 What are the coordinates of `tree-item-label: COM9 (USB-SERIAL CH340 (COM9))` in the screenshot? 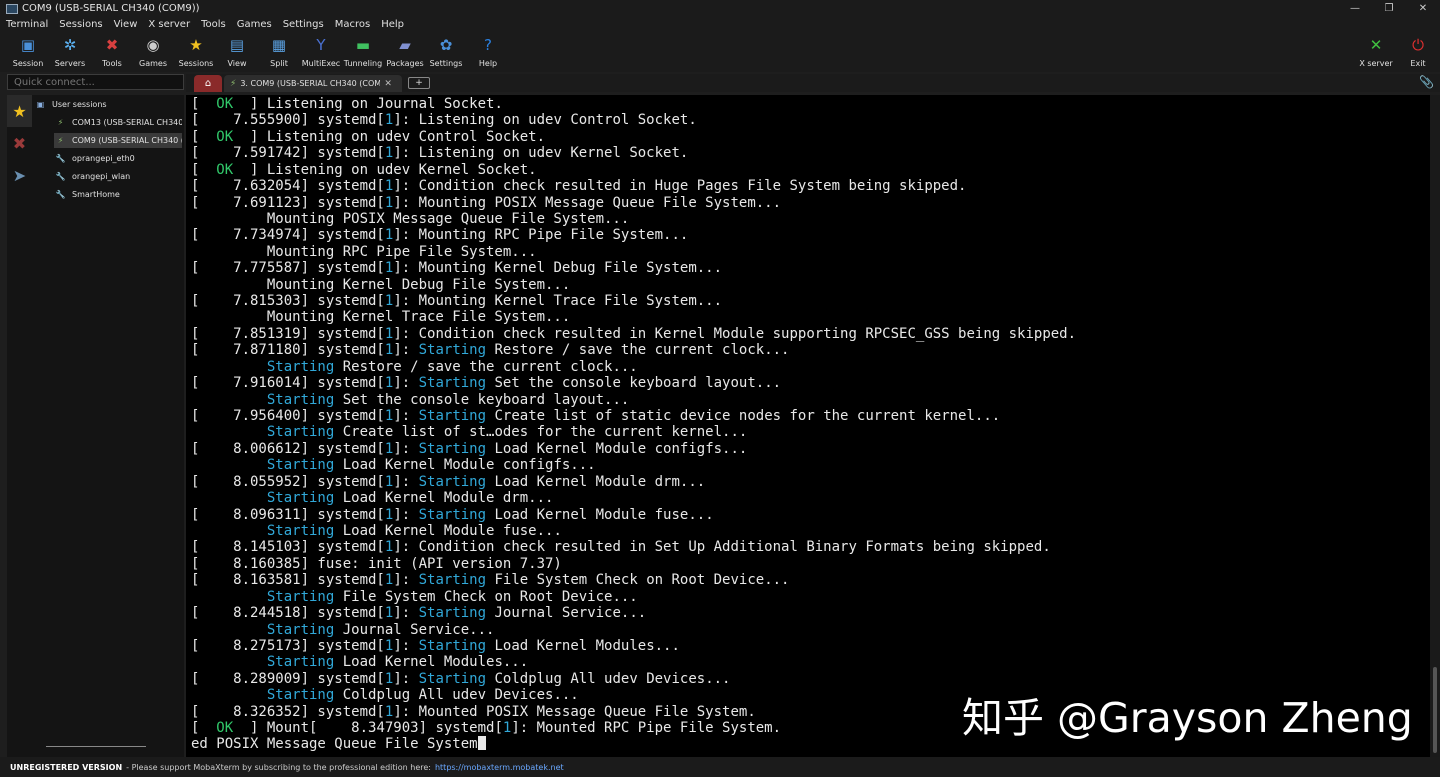 It's located at (127, 140).